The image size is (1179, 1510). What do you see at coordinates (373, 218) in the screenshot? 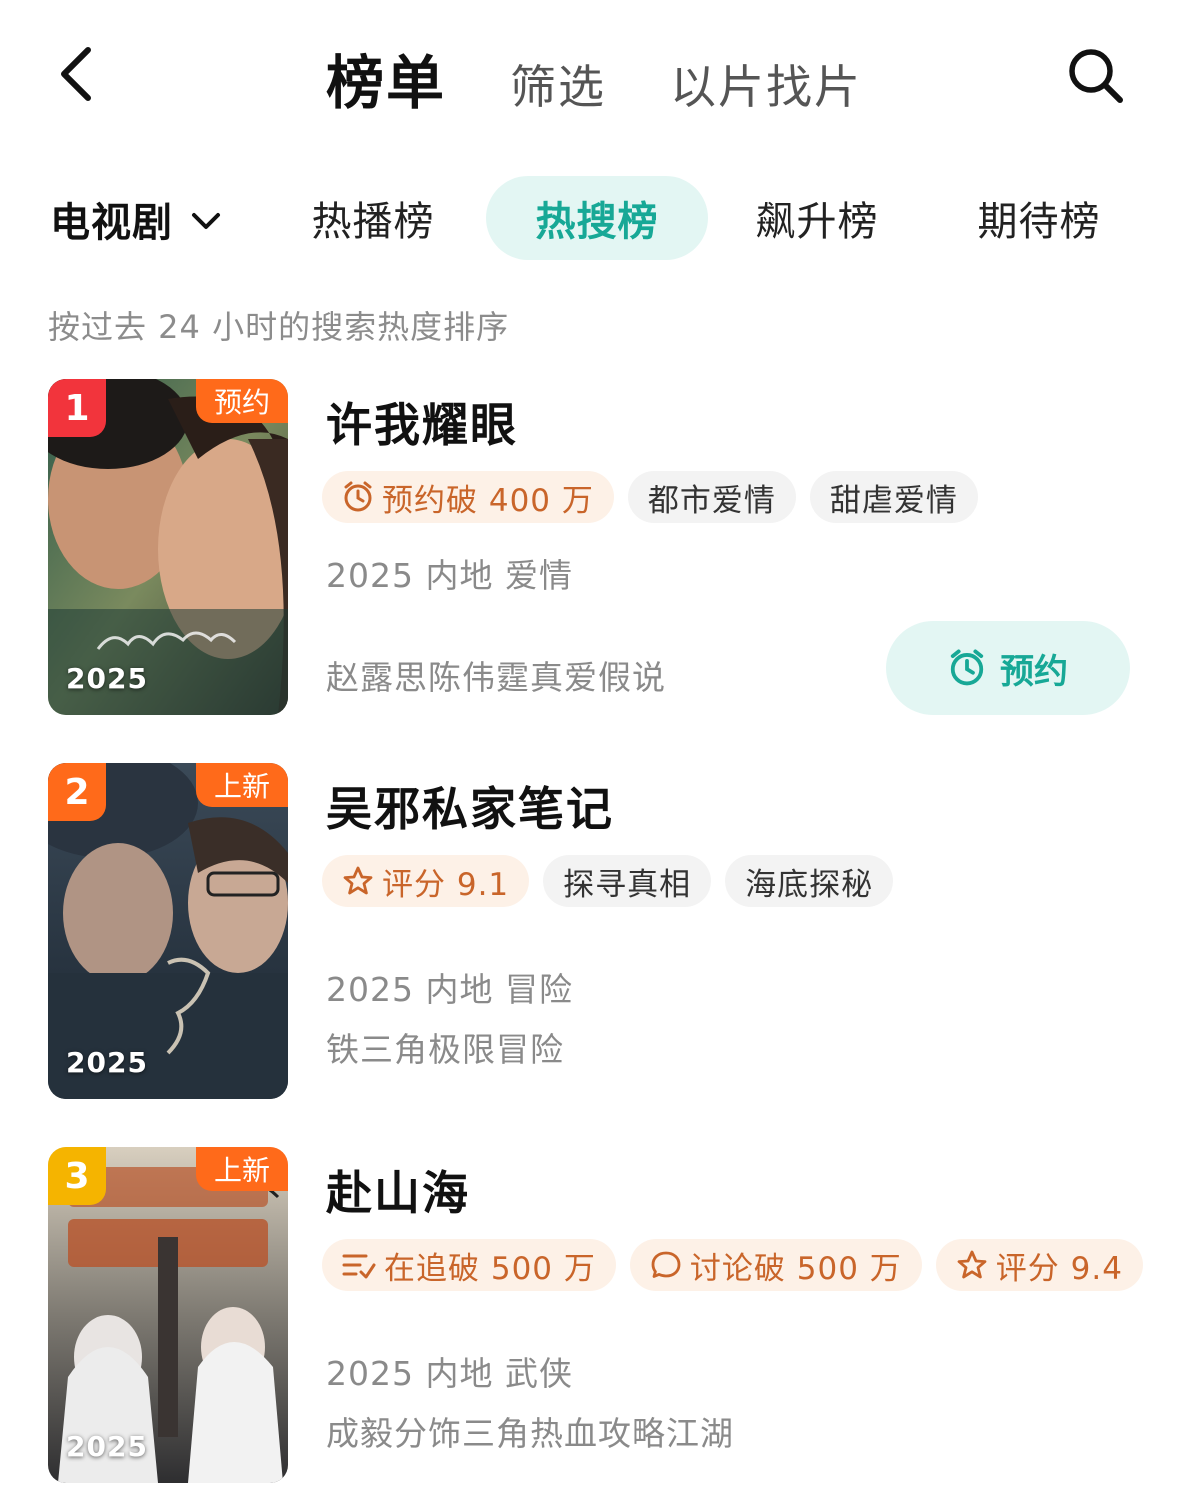
I see `tab-hot-playing: 热播榜` at bounding box center [373, 218].